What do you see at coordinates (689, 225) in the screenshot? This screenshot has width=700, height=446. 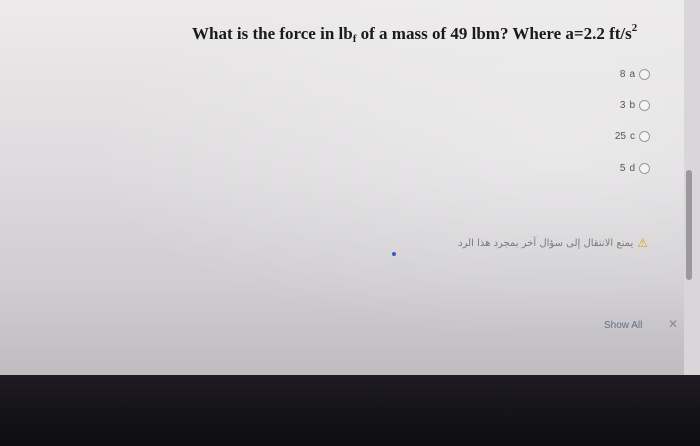 I see `scrollbar-thumb` at bounding box center [689, 225].